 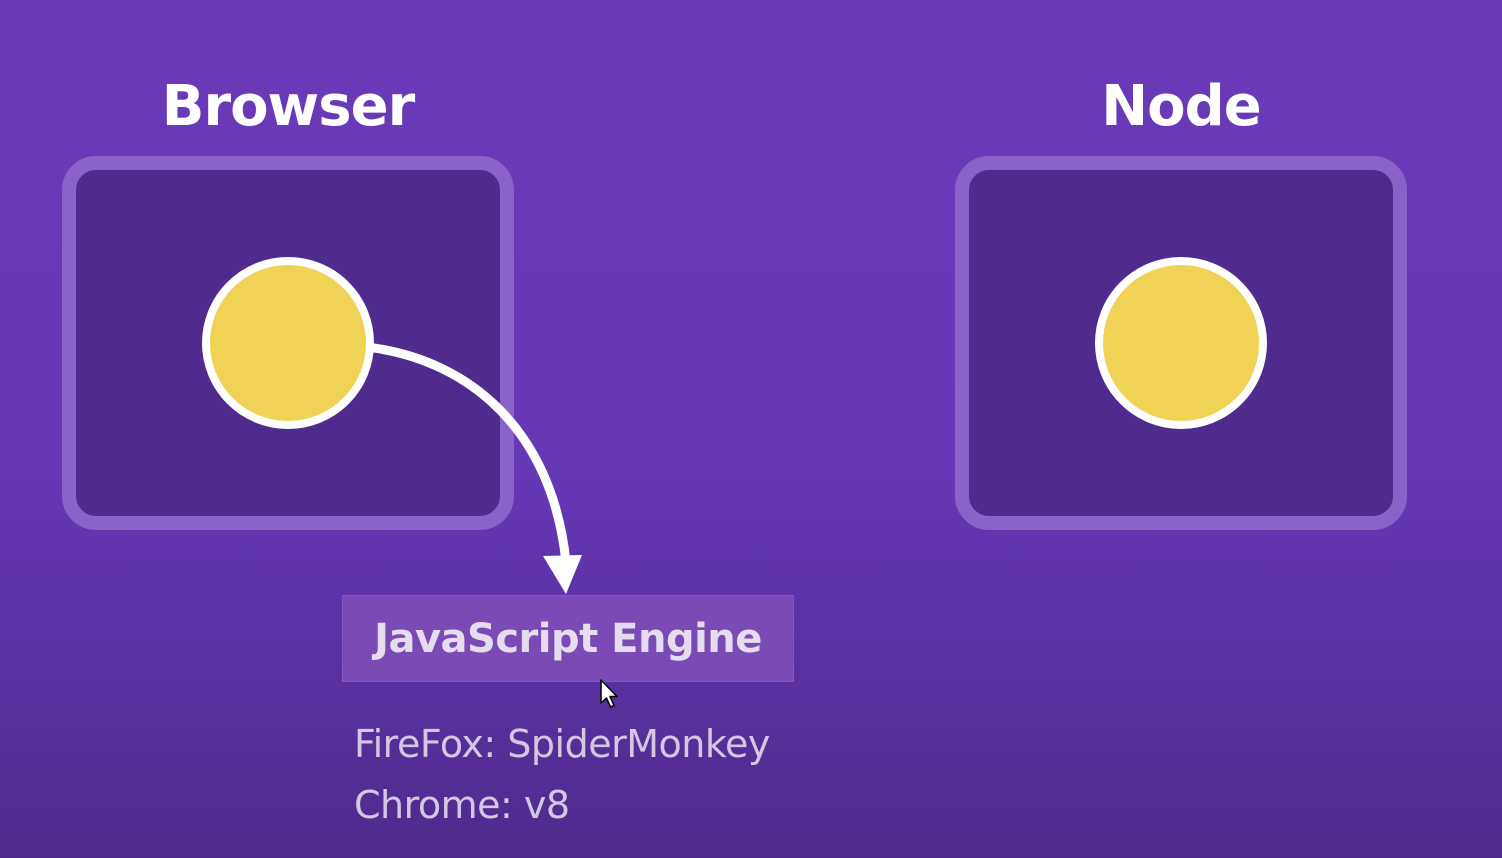 I want to click on engine-firefox: FireFox: SpiderMonkey, so click(x=562, y=744).